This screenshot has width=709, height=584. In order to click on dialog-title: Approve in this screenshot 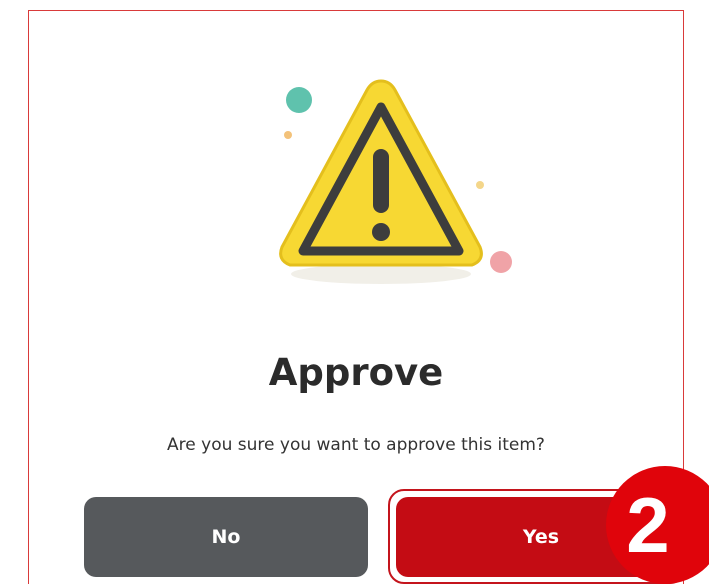, I will do `click(356, 372)`.